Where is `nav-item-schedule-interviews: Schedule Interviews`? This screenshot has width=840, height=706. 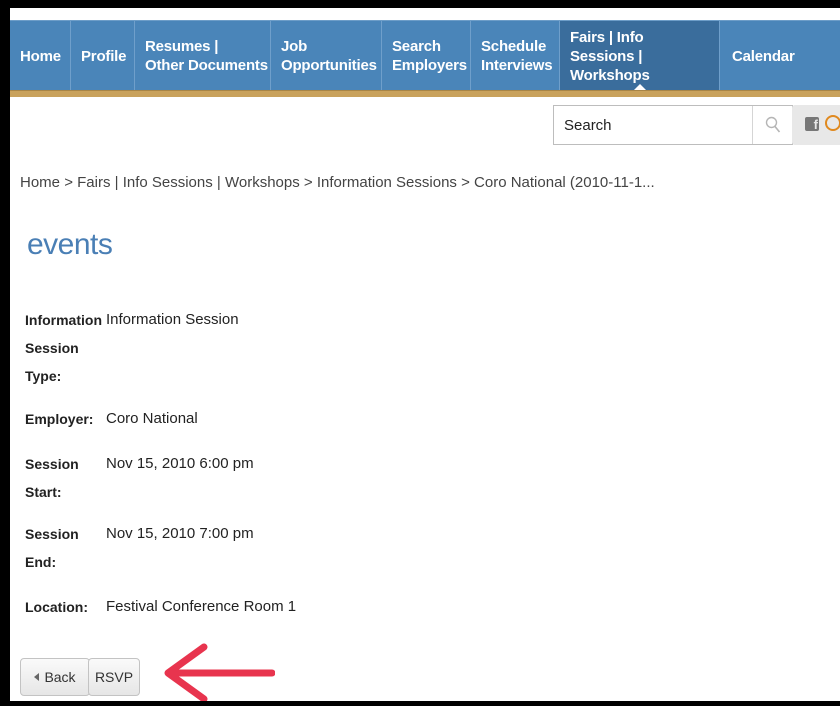 nav-item-schedule-interviews: Schedule Interviews is located at coordinates (515, 56).